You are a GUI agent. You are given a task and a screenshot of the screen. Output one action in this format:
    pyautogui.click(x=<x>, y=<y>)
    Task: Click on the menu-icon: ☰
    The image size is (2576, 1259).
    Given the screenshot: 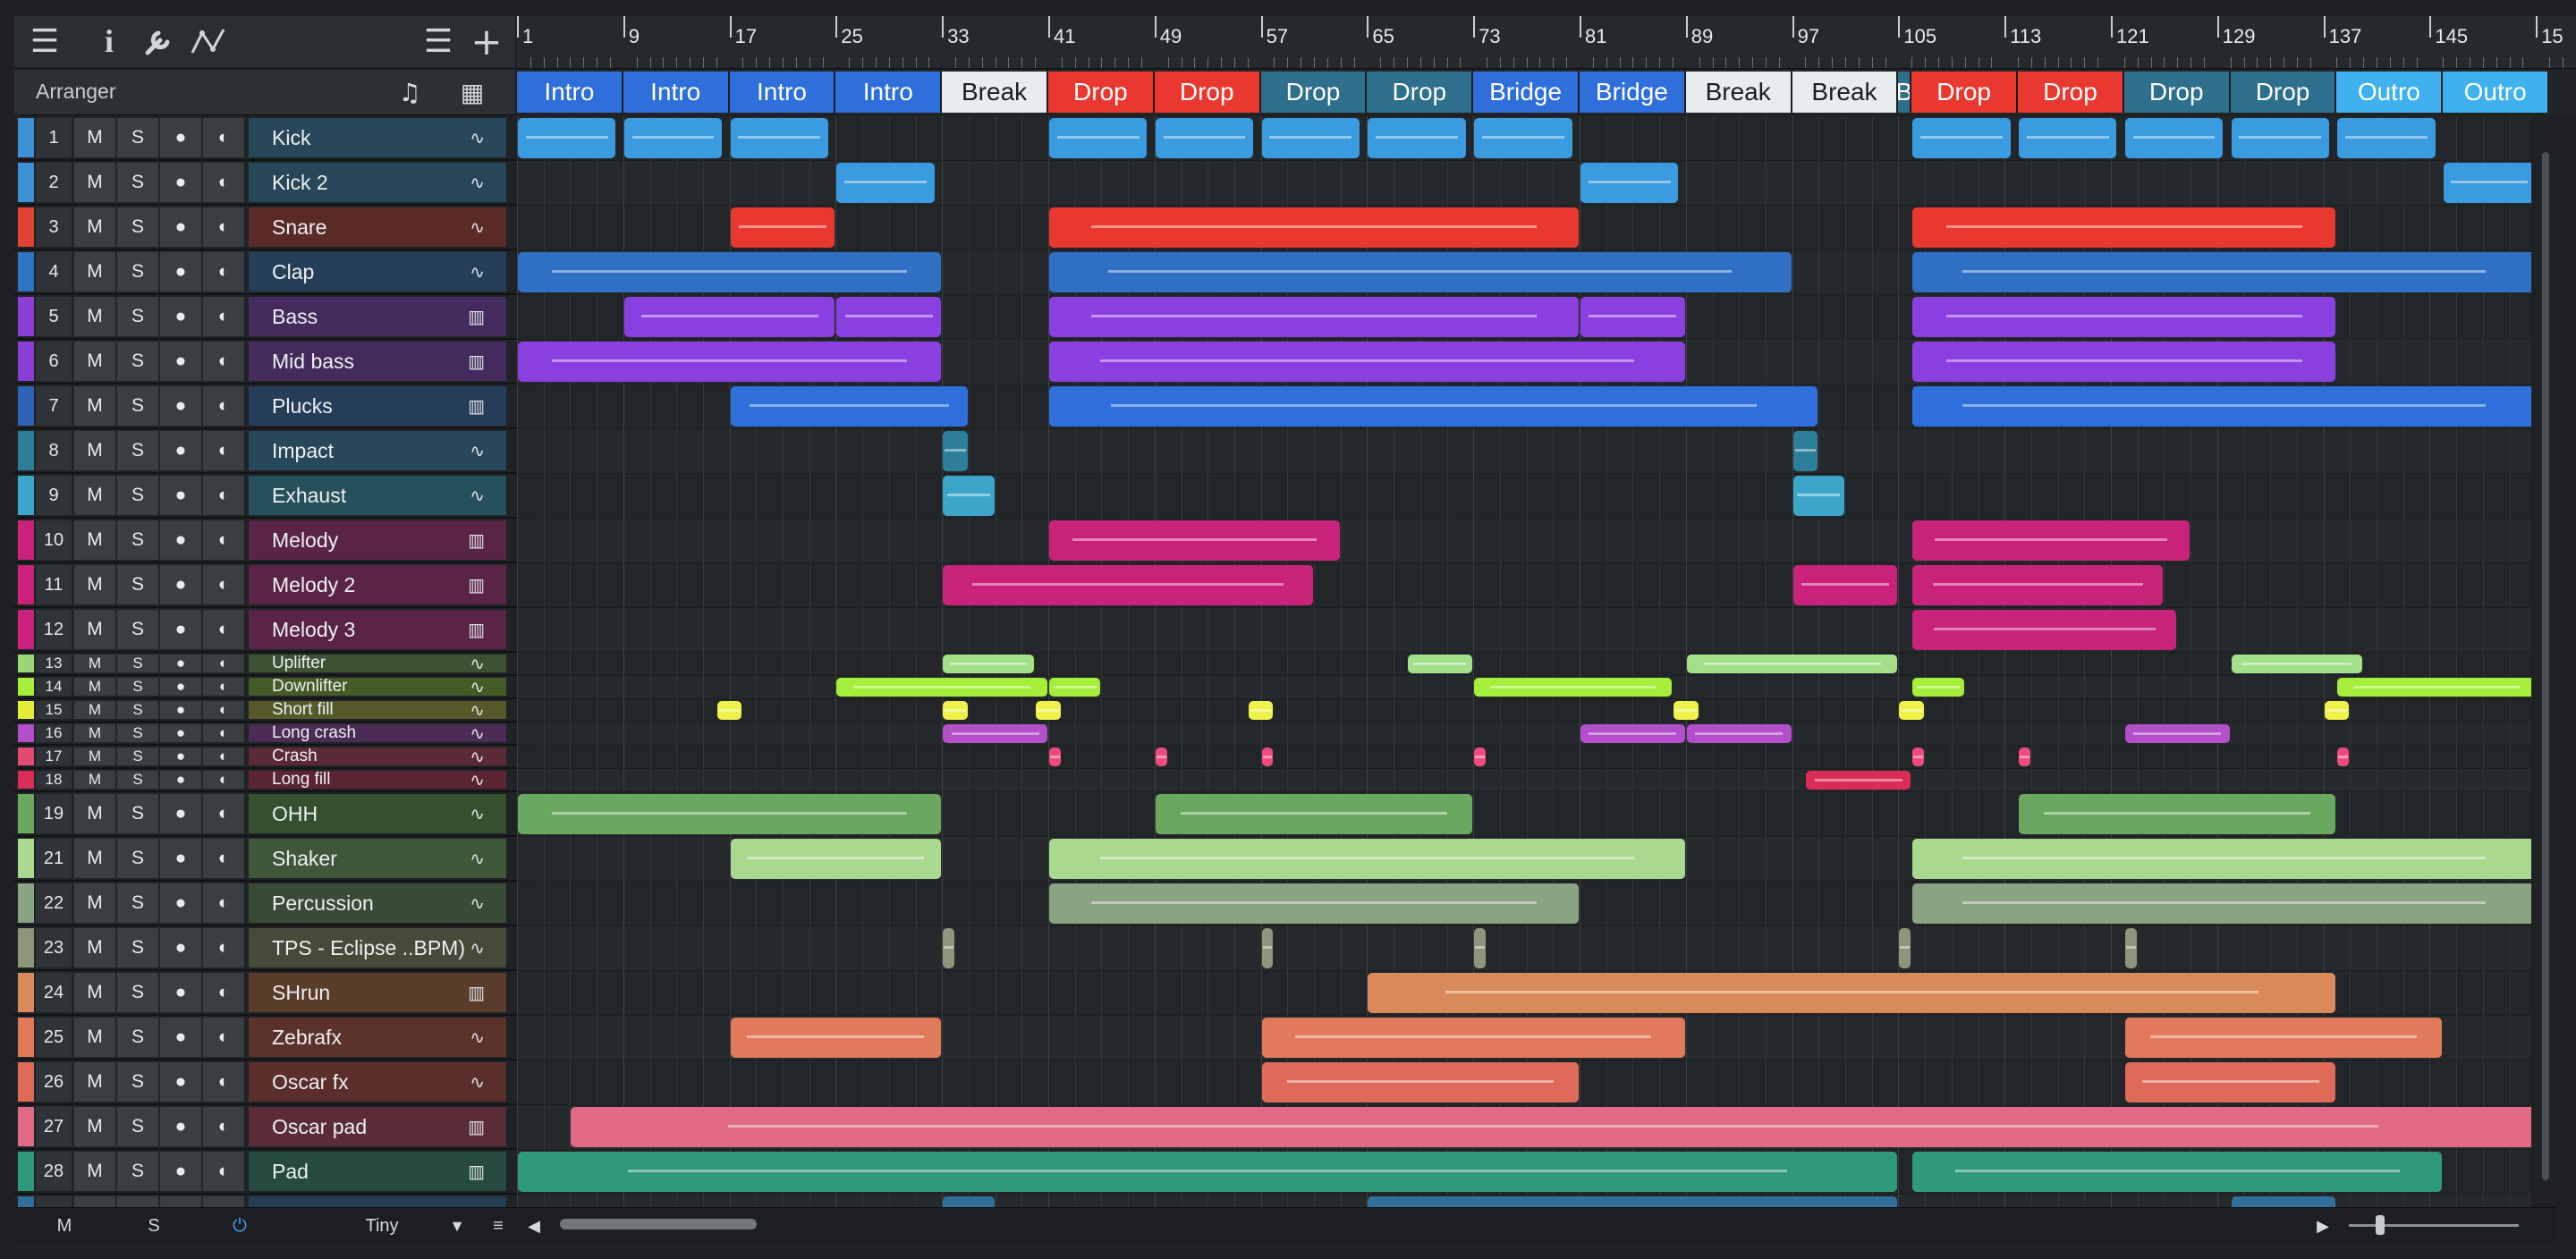 What is the action you would take?
    pyautogui.click(x=44, y=41)
    